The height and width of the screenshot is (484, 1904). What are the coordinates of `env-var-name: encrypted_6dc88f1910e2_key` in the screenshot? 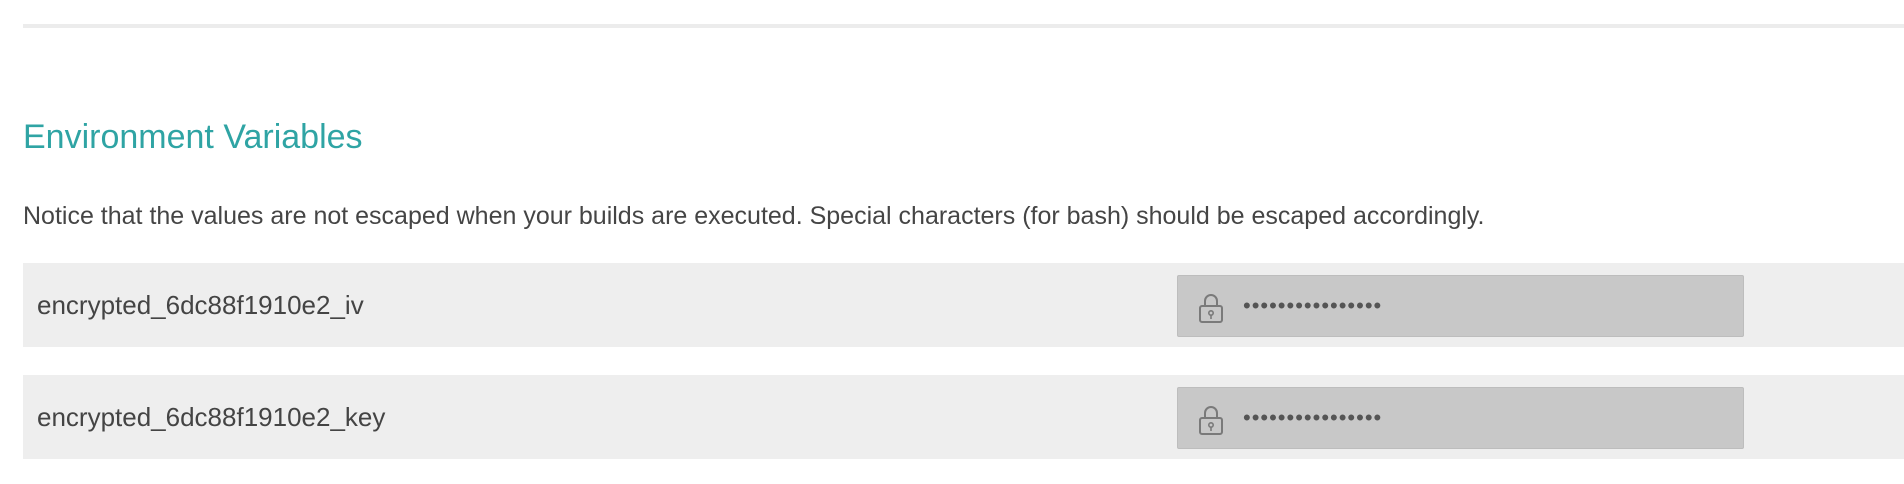 It's located at (211, 417).